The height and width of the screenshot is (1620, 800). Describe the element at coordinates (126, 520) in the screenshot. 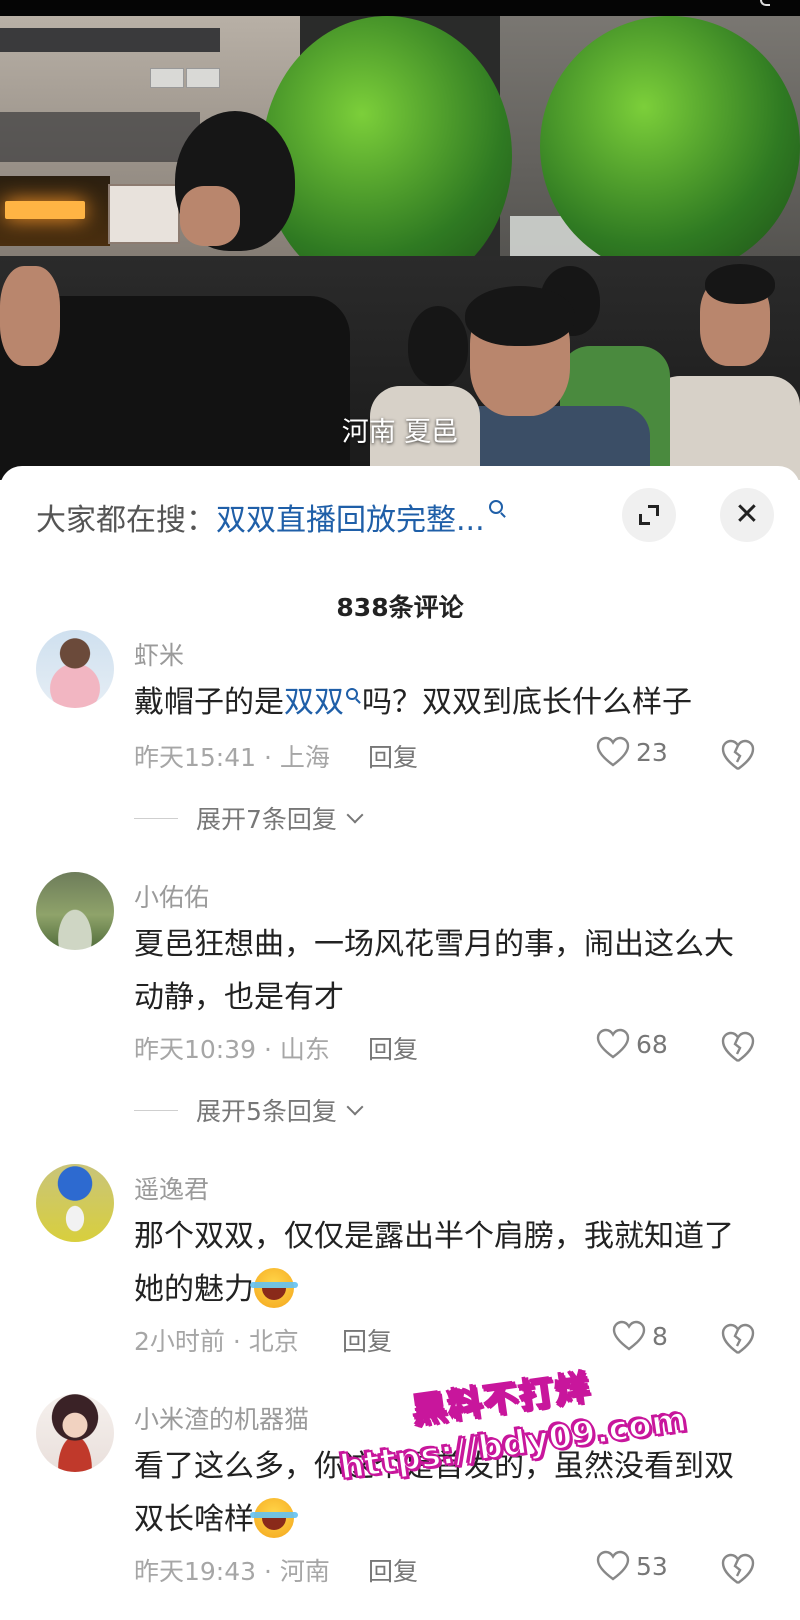

I see `trending-search-prefix: 大家都在搜：` at that location.